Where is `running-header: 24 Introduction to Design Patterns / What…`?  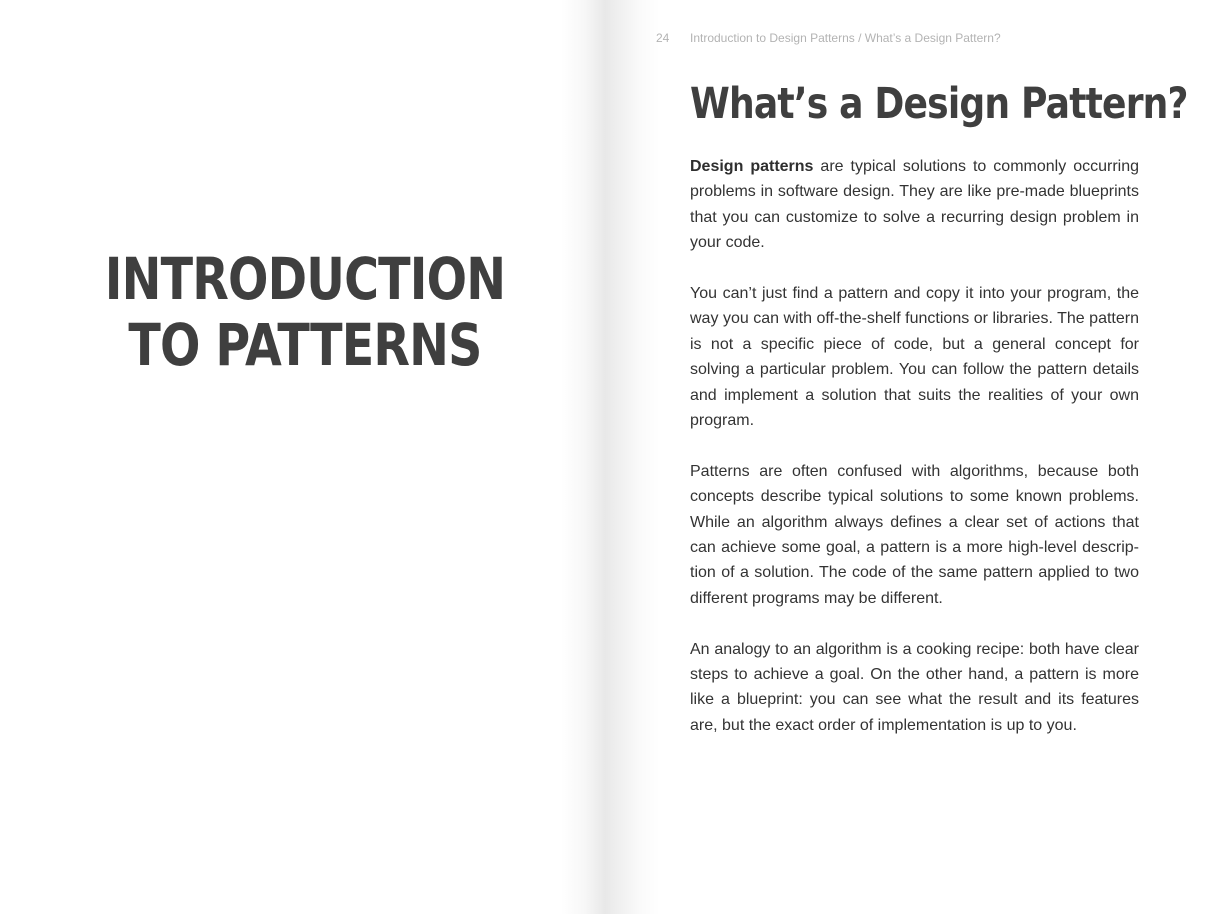 running-header: 24 Introduction to Design Patterns / What… is located at coordinates (828, 38).